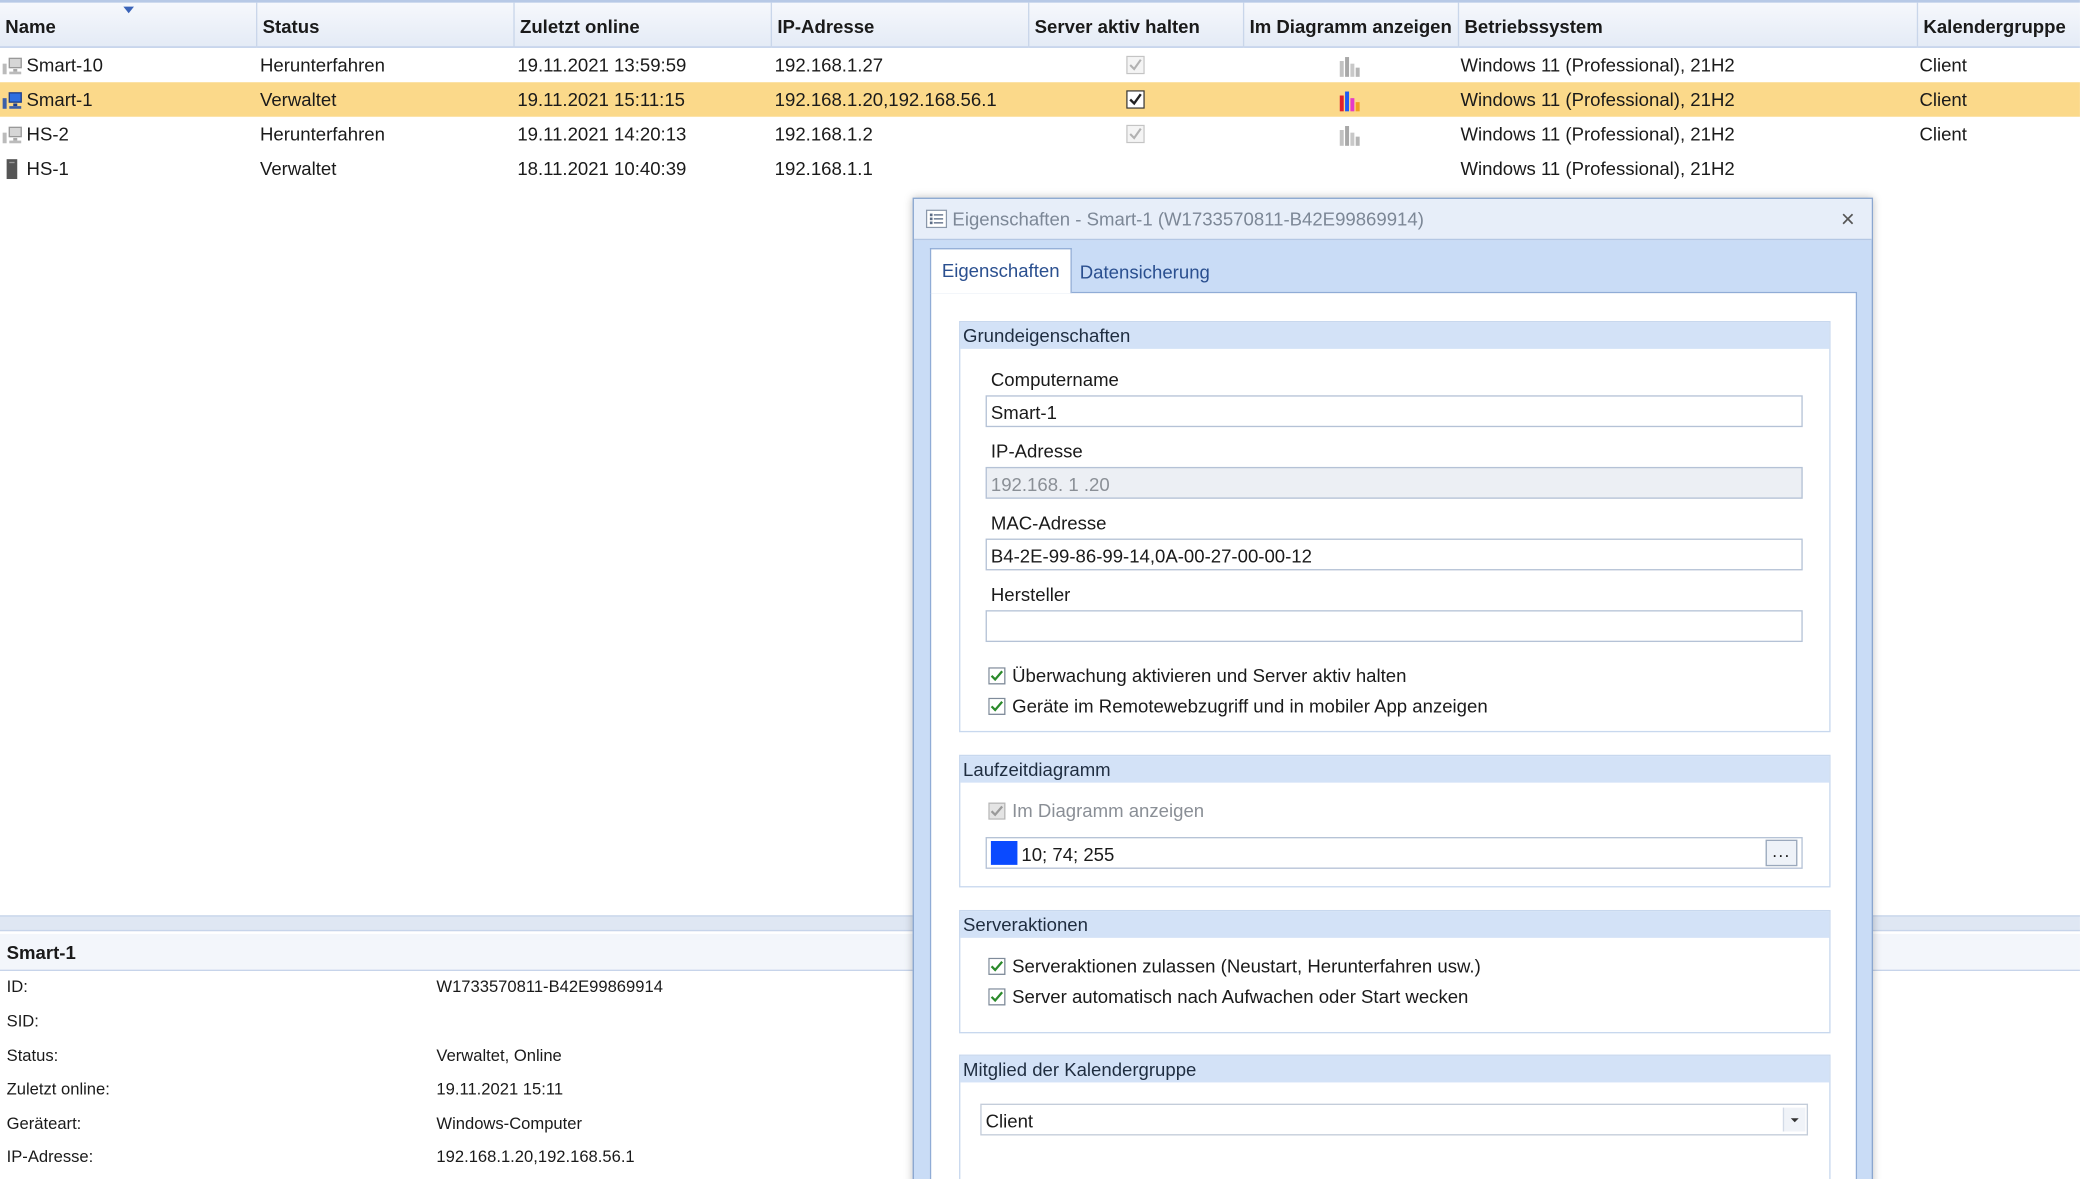 The image size is (2080, 1179). Describe the element at coordinates (58, 1089) in the screenshot. I see `detail-key: Zuletzt online:` at that location.